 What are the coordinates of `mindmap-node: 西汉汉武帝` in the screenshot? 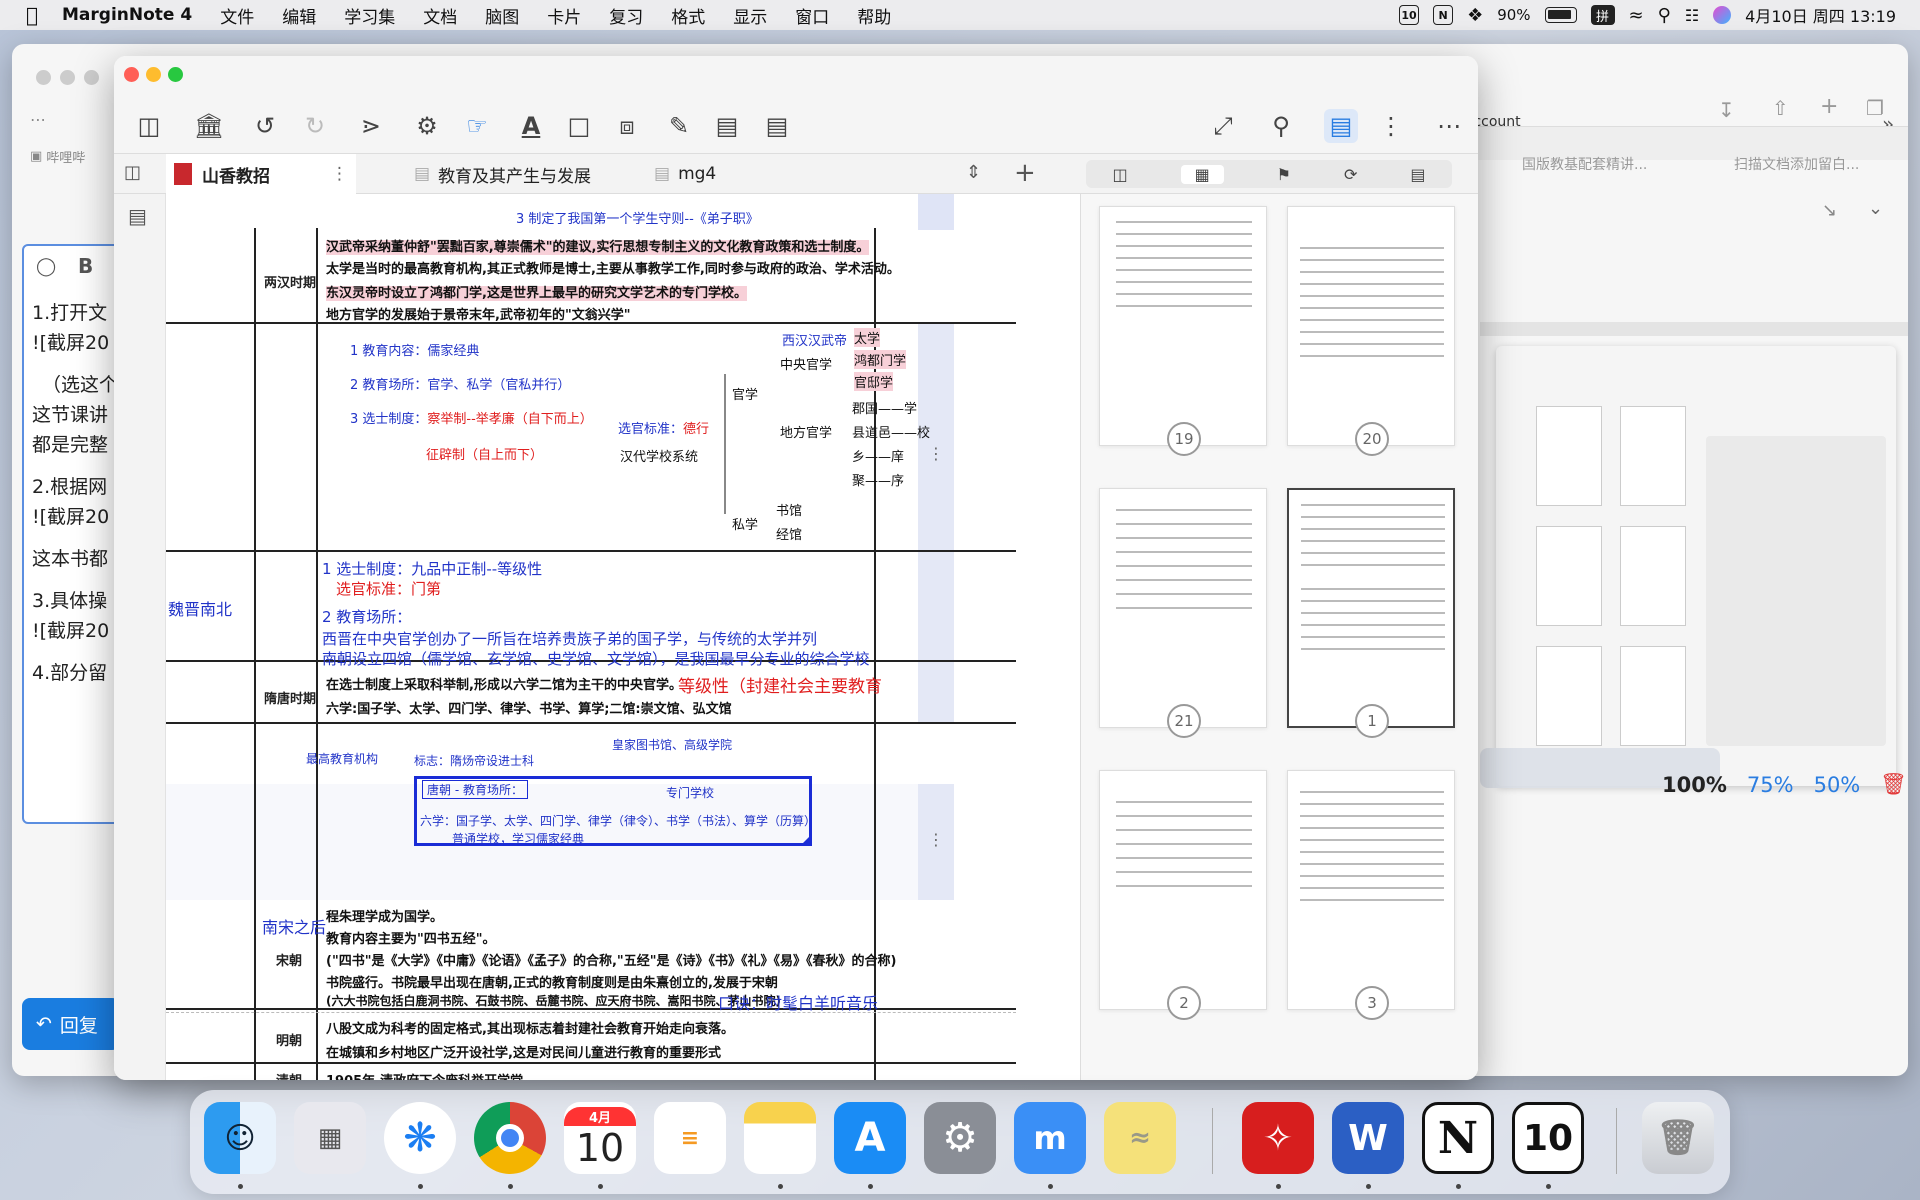 It's located at (814, 339).